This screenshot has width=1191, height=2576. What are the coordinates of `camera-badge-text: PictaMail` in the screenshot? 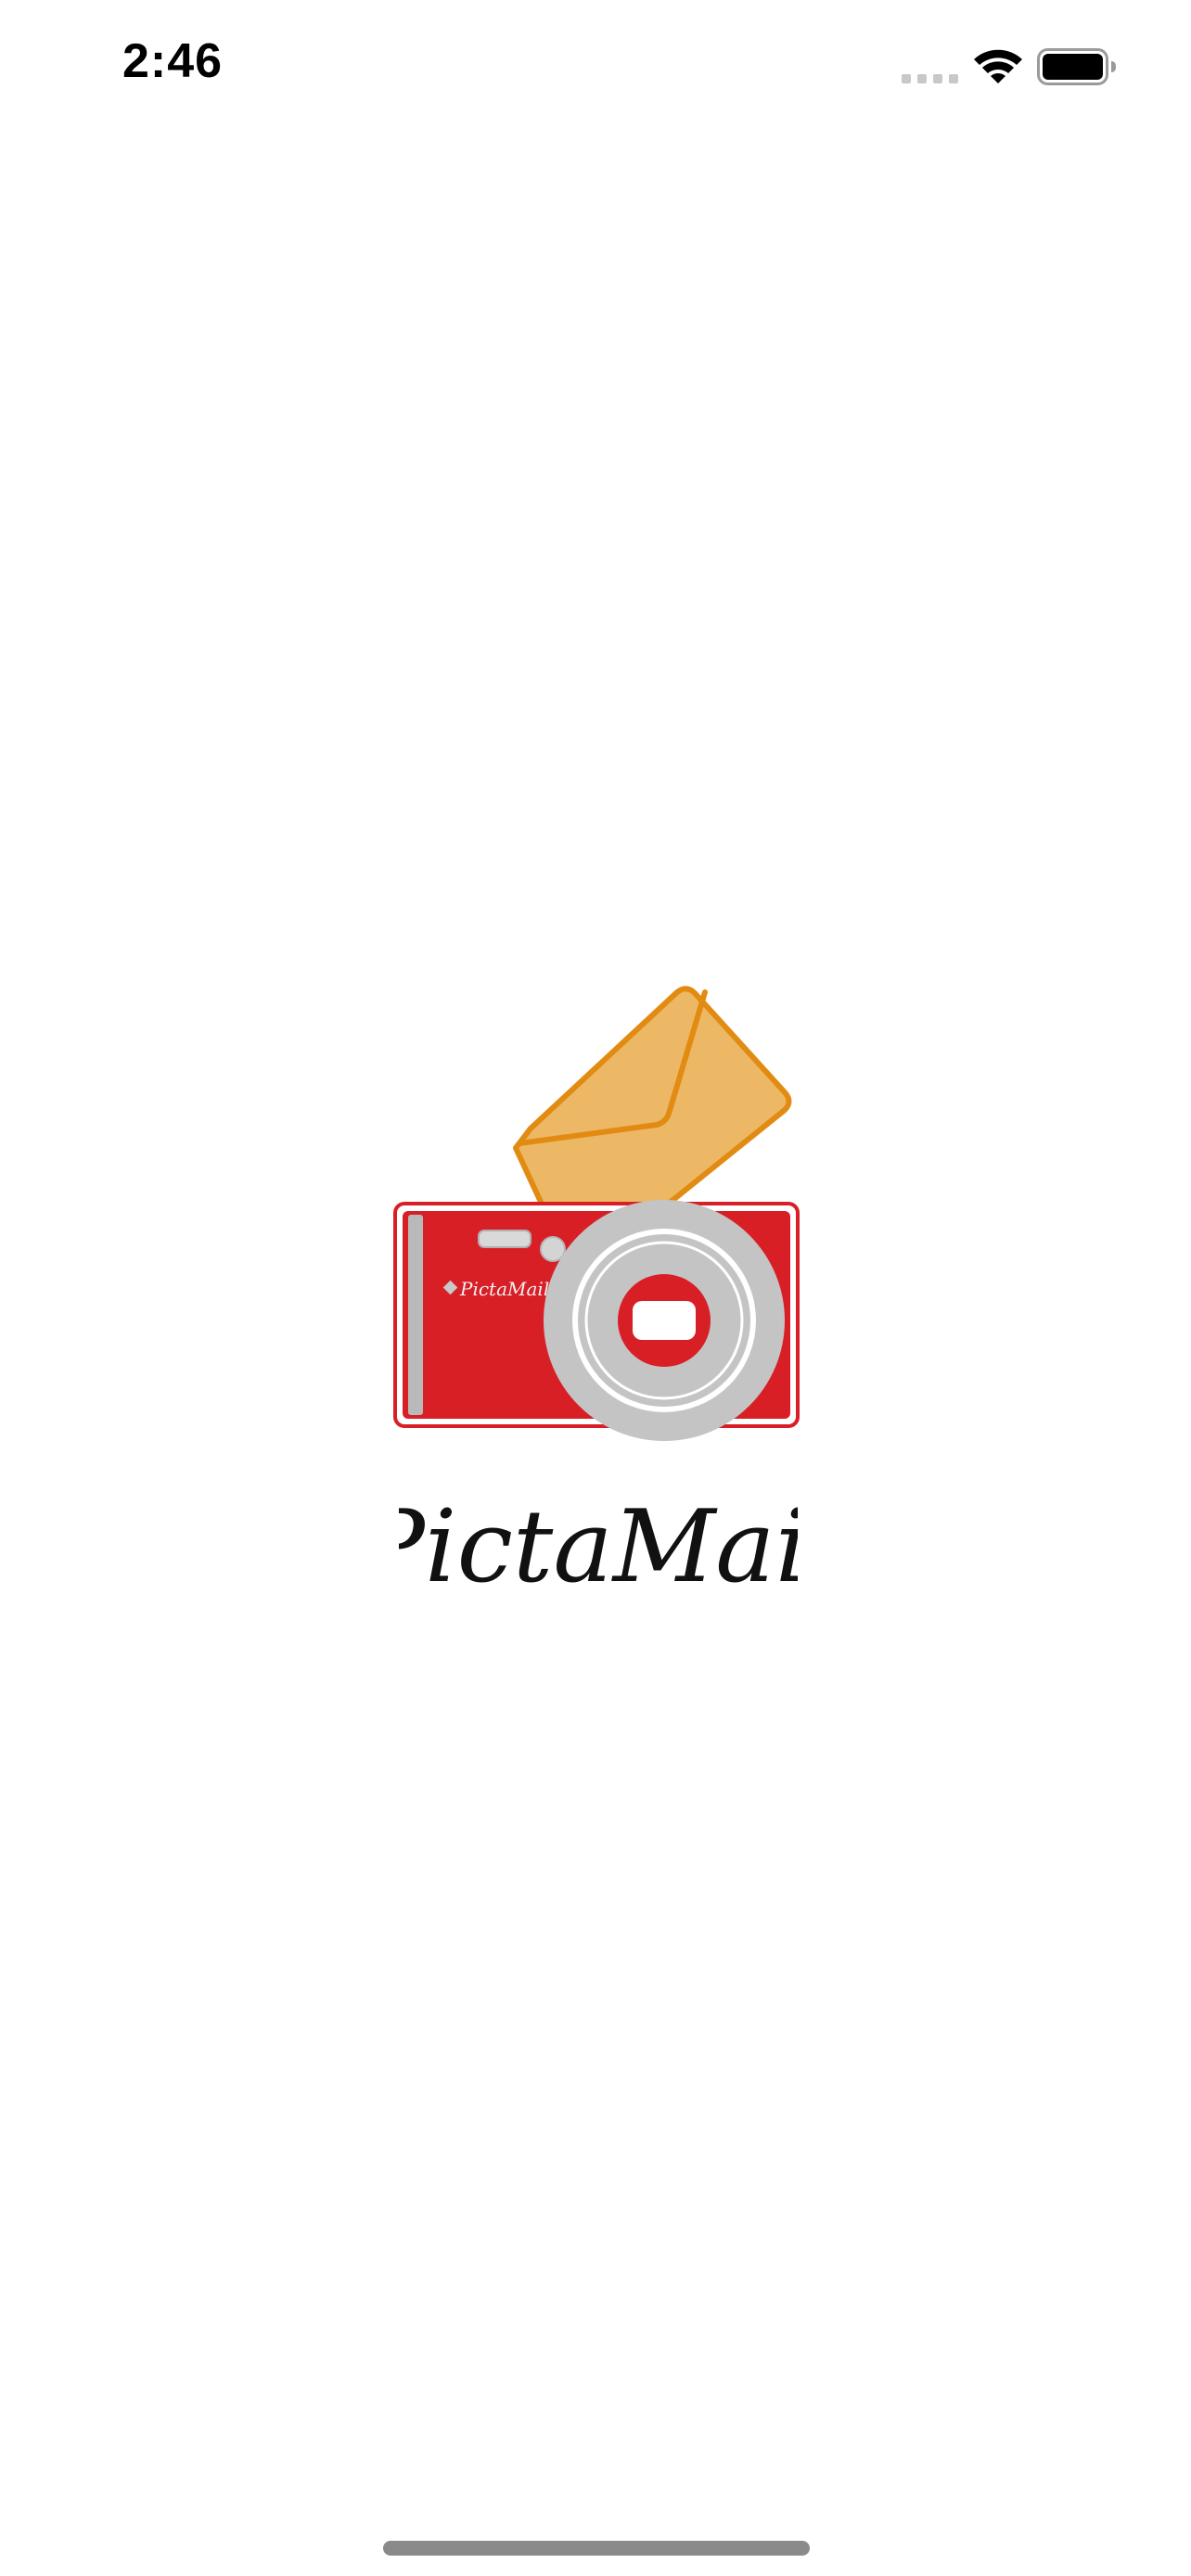 It's located at (504, 1289).